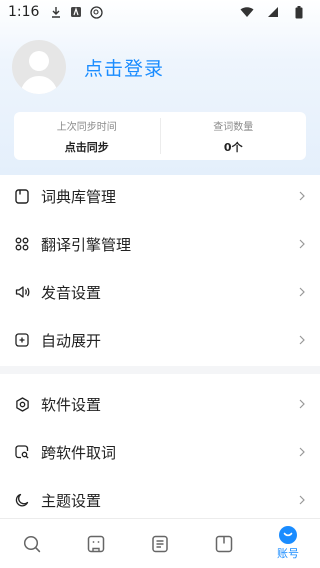 This screenshot has width=320, height=568. I want to click on download-icon, so click(56, 12).